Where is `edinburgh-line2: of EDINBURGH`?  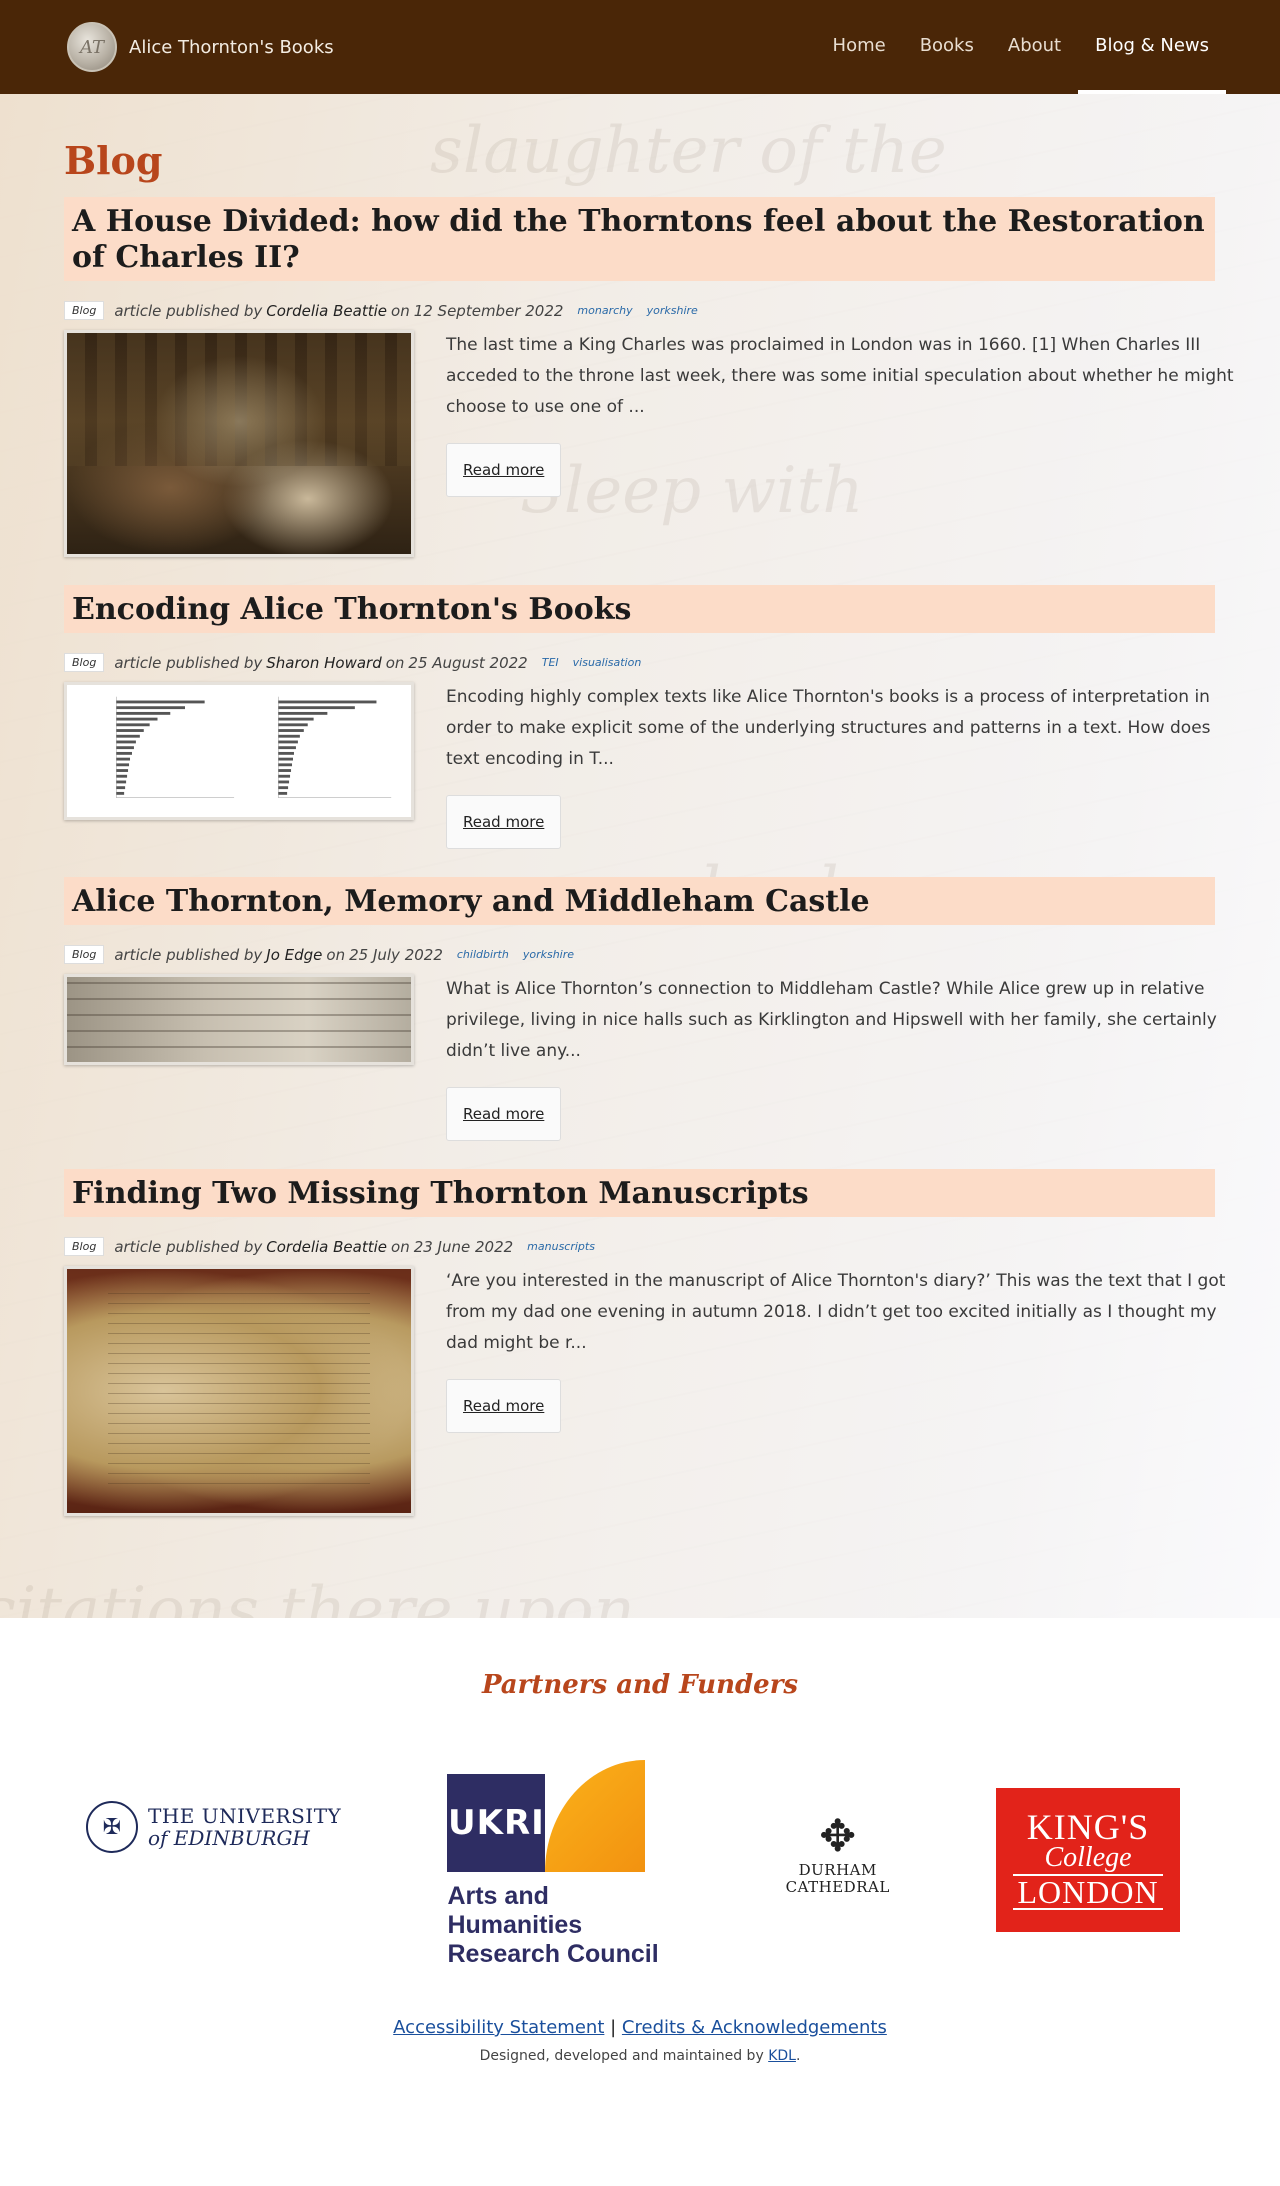
edinburgh-line2: of EDINBURGH is located at coordinates (229, 1838).